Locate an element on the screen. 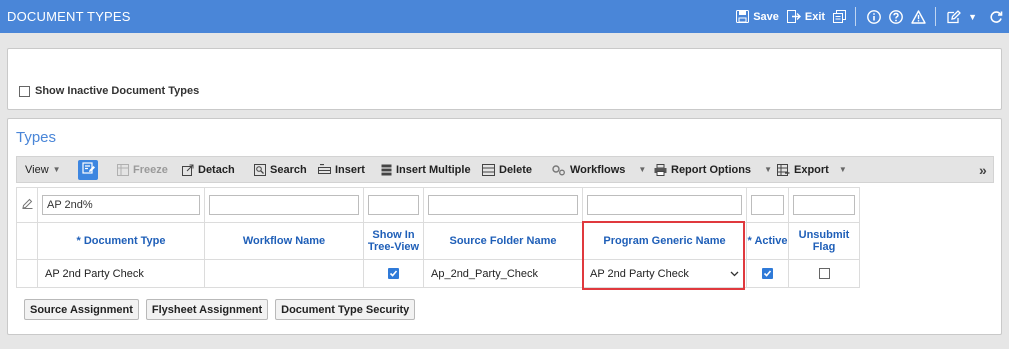 This screenshot has width=1009, height=349. highlight-box is located at coordinates (663, 255).